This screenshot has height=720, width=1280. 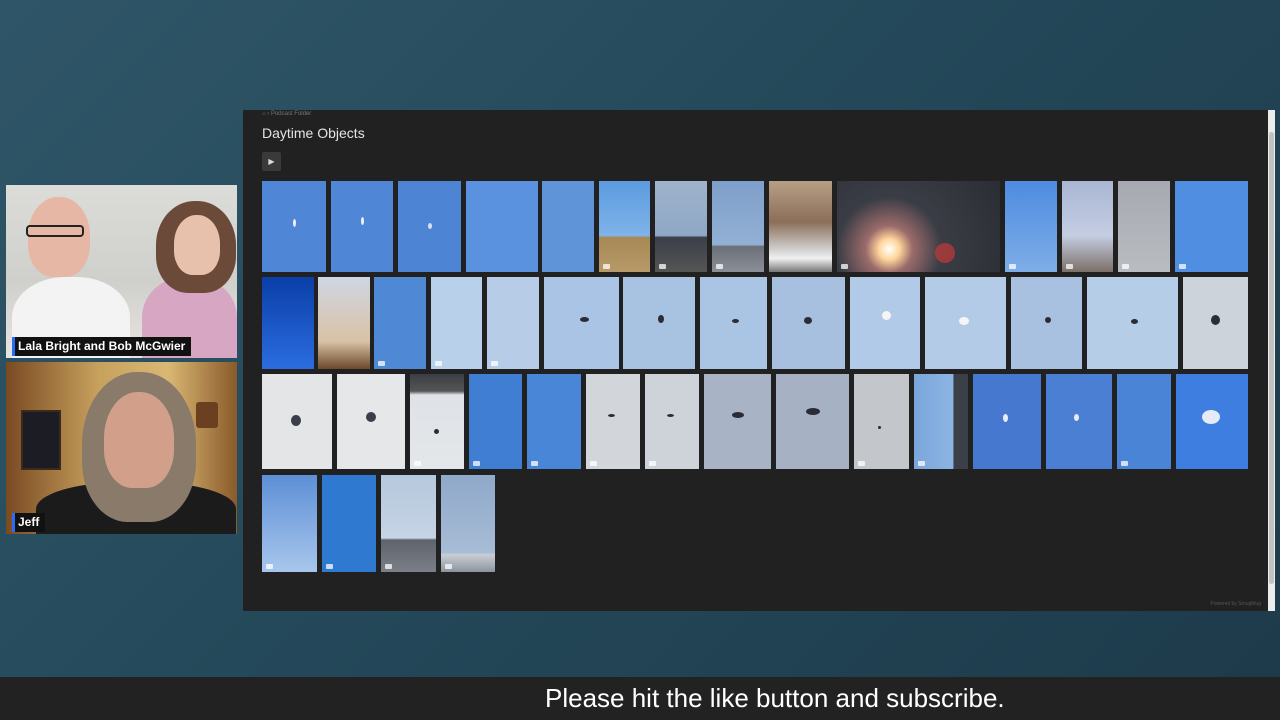 I want to click on play-icon: ▶, so click(x=271, y=161).